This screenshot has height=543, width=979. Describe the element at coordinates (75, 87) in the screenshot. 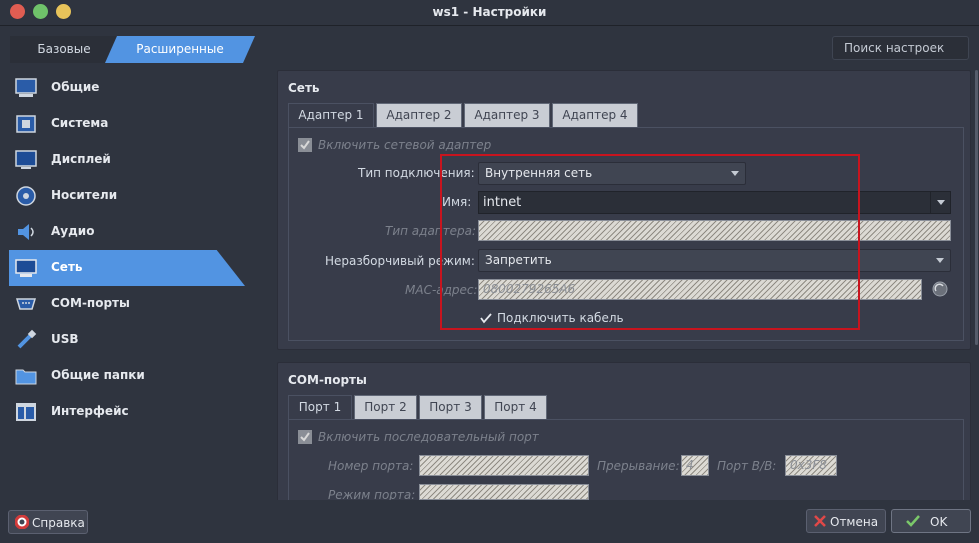

I see `sidebar-item-label: Общие` at that location.